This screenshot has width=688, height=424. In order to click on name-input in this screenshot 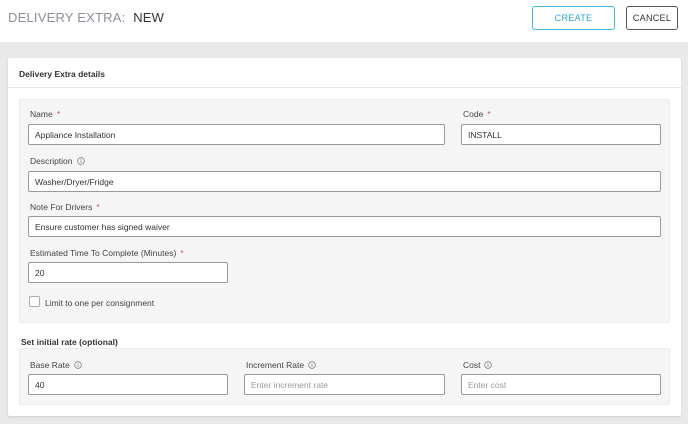, I will do `click(236, 134)`.